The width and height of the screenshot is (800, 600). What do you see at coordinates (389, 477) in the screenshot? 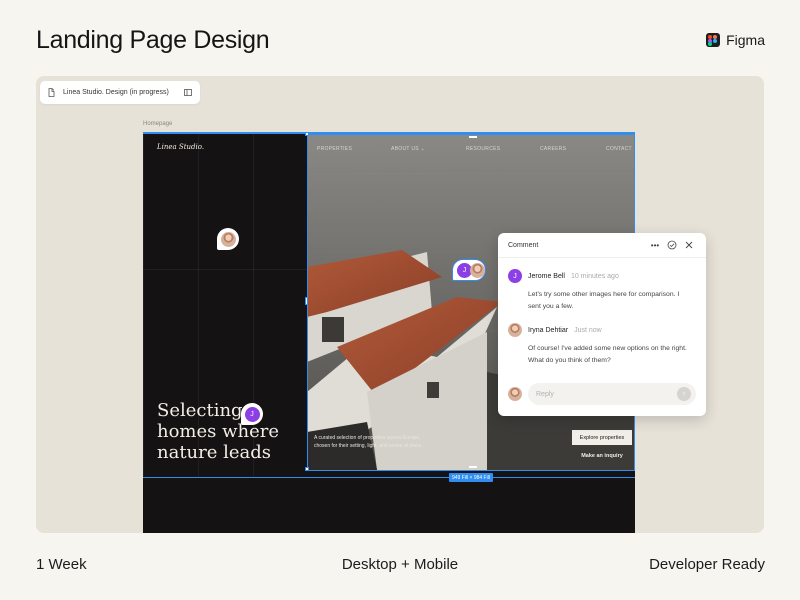
I see `selection-bottom-line` at bounding box center [389, 477].